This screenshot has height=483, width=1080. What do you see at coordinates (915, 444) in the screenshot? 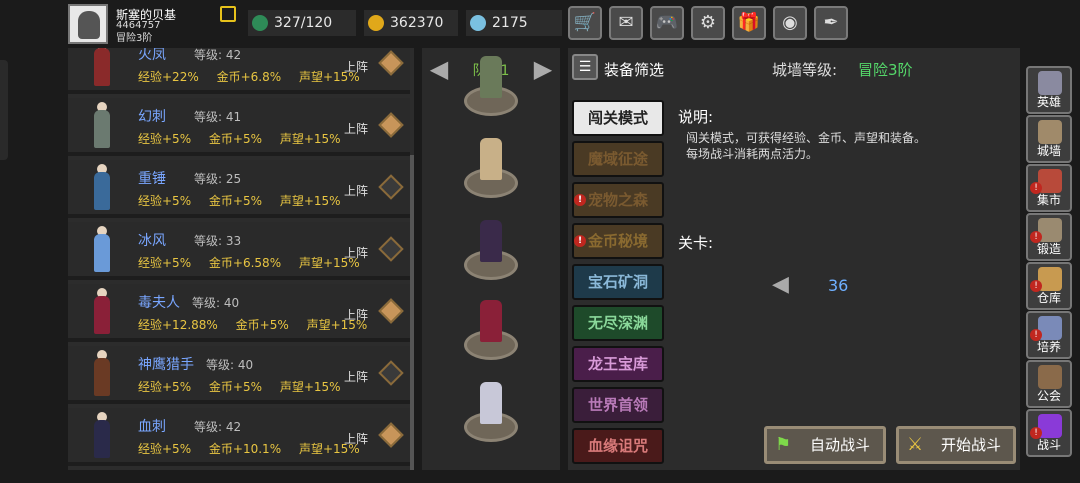
I see `crossed-swords-icon: ⚔` at bounding box center [915, 444].